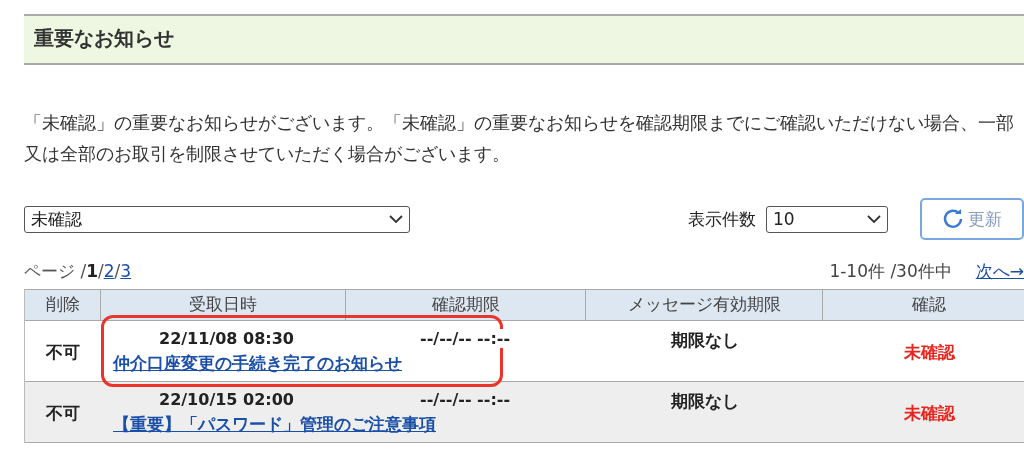  Describe the element at coordinates (126, 271) in the screenshot. I see `page-link: 3` at that location.